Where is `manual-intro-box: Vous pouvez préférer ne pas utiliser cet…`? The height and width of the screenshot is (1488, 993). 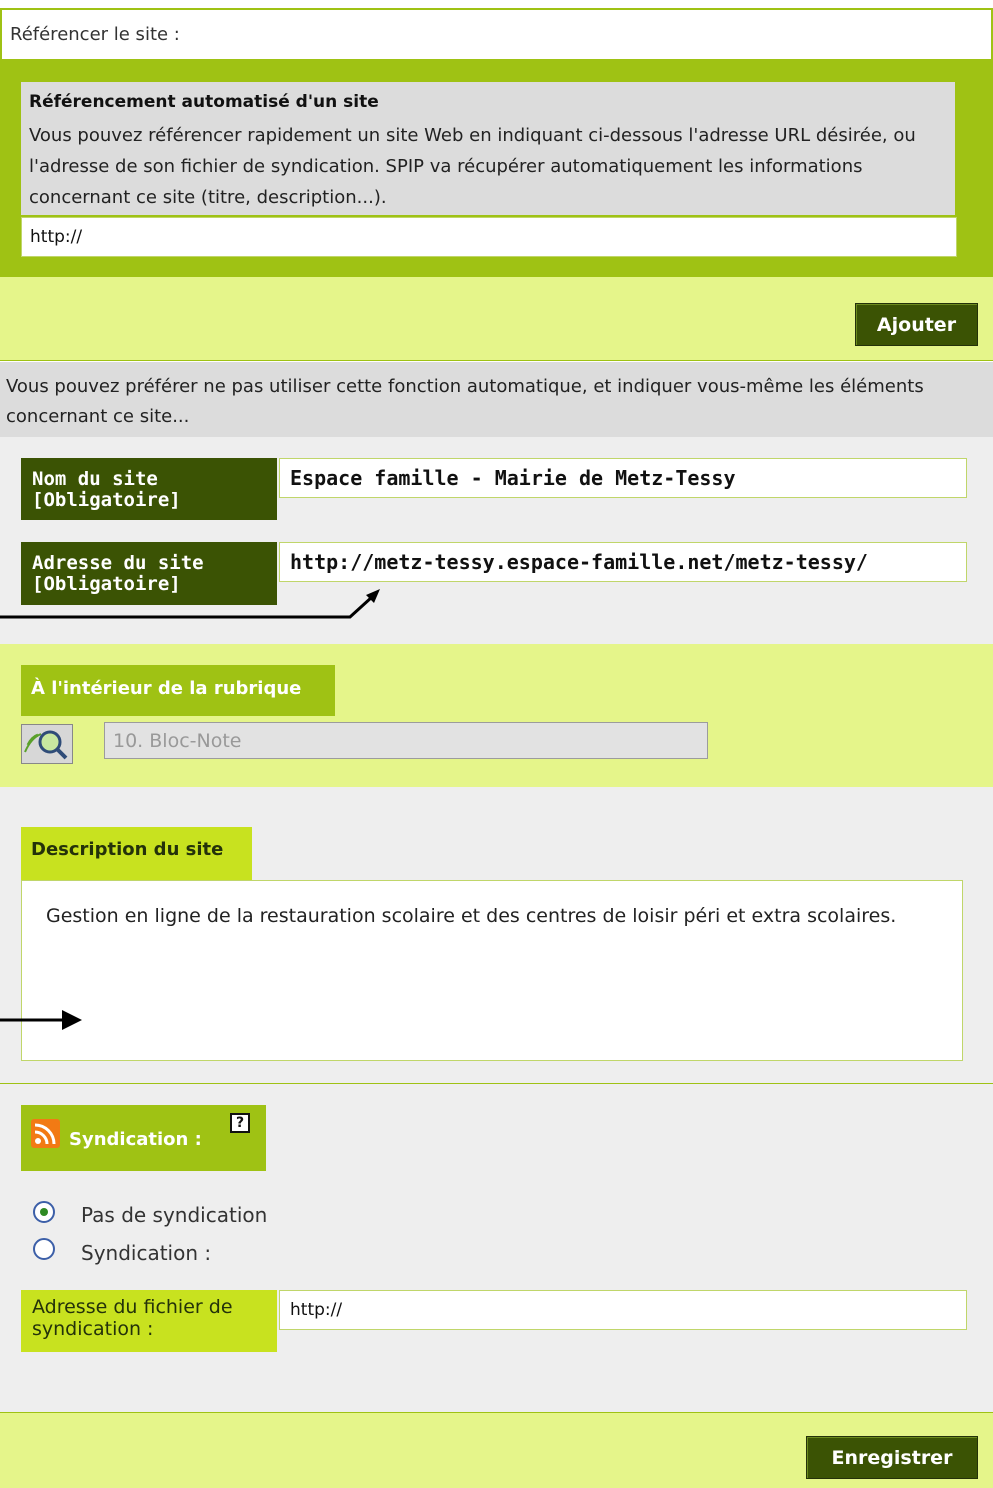 manual-intro-box: Vous pouvez préférer ne pas utiliser cet… is located at coordinates (496, 399).